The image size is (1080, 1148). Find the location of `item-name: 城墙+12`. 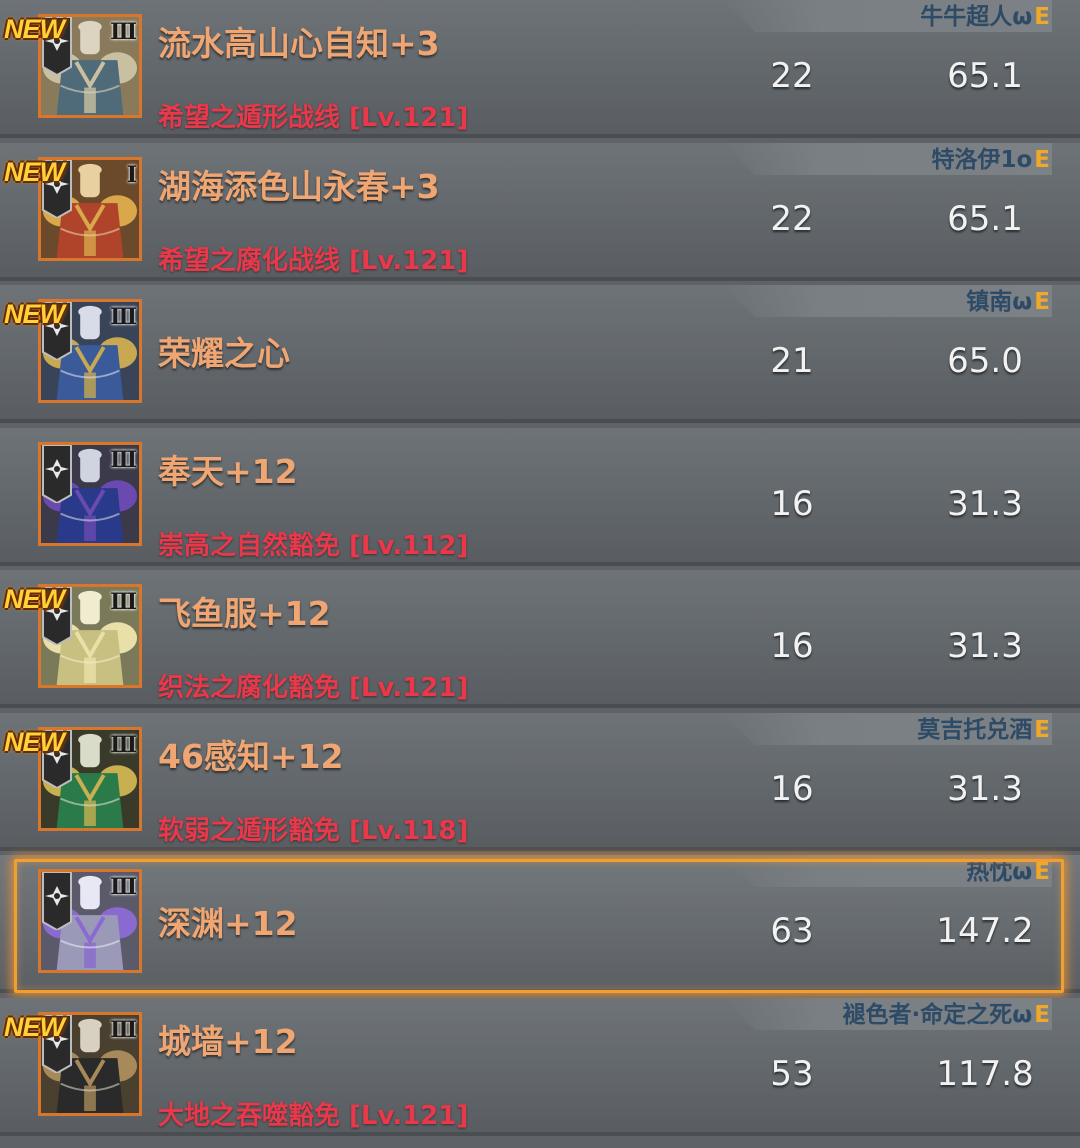

item-name: 城墙+12 is located at coordinates (228, 1041).